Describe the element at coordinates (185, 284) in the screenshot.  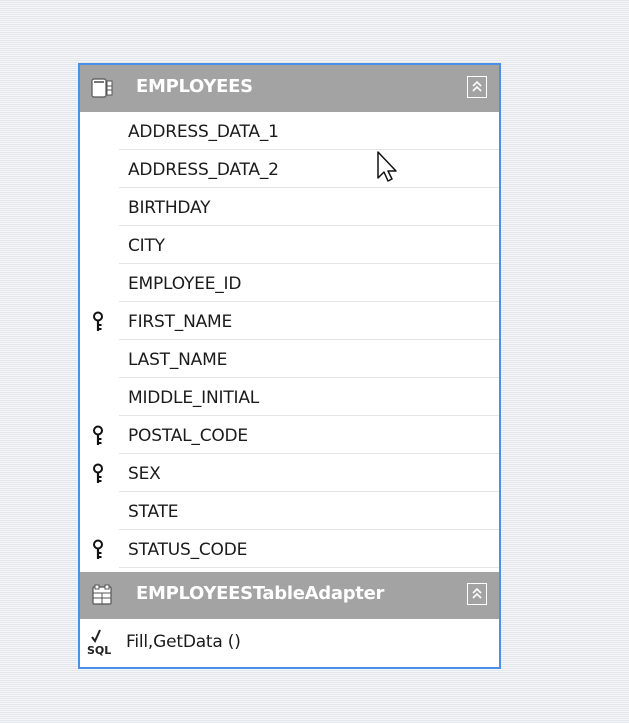
I see `column-name: EMPLOYEE_ID` at that location.